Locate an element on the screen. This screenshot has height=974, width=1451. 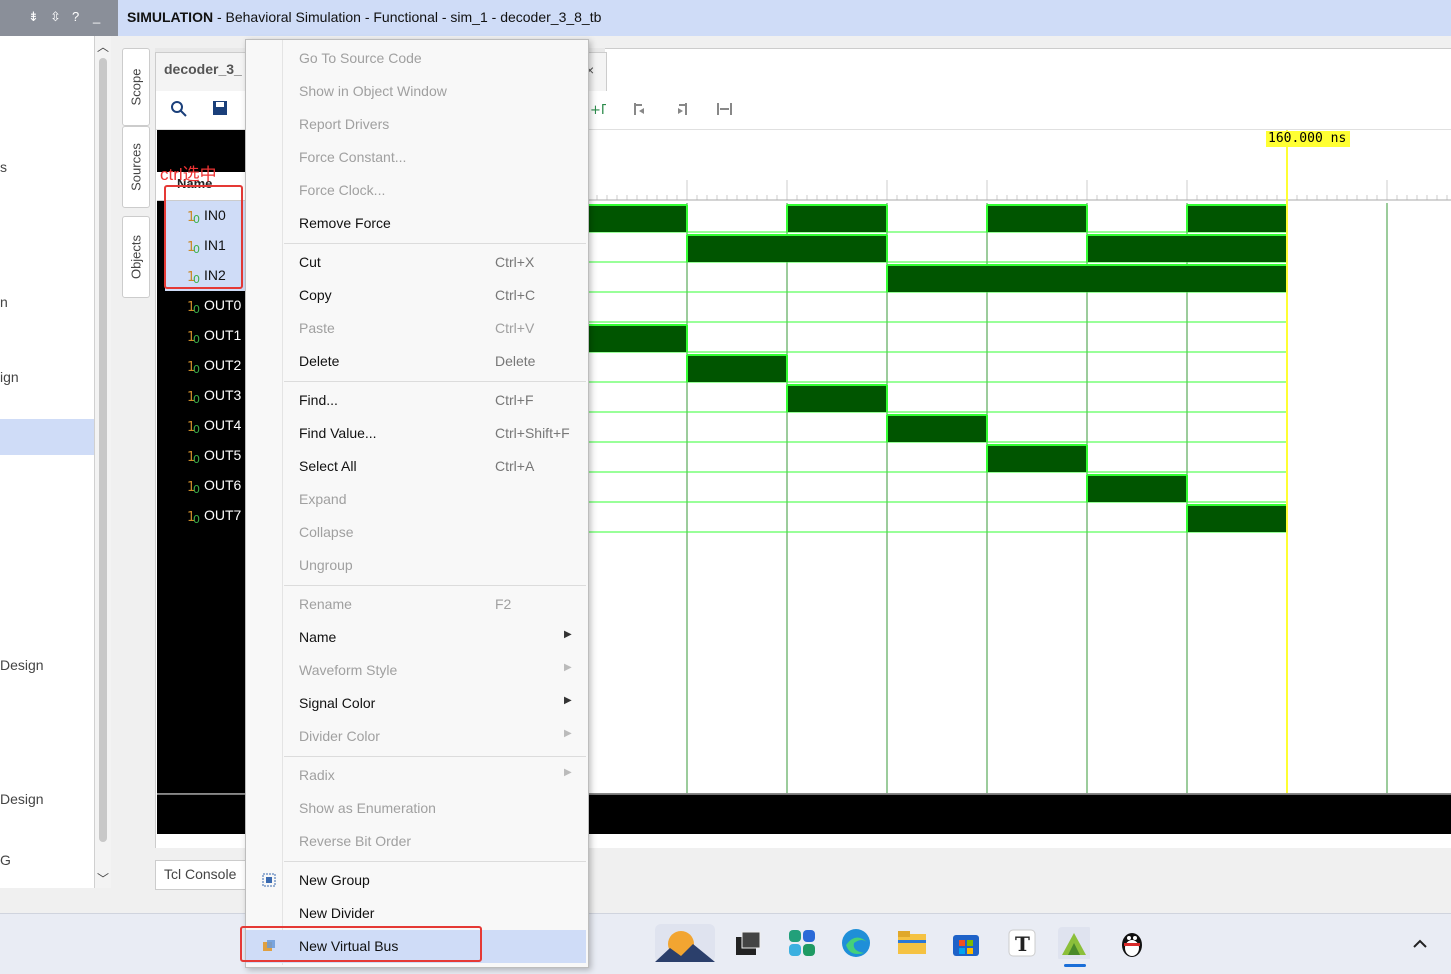
help-icon: ? is located at coordinates (75, 16).